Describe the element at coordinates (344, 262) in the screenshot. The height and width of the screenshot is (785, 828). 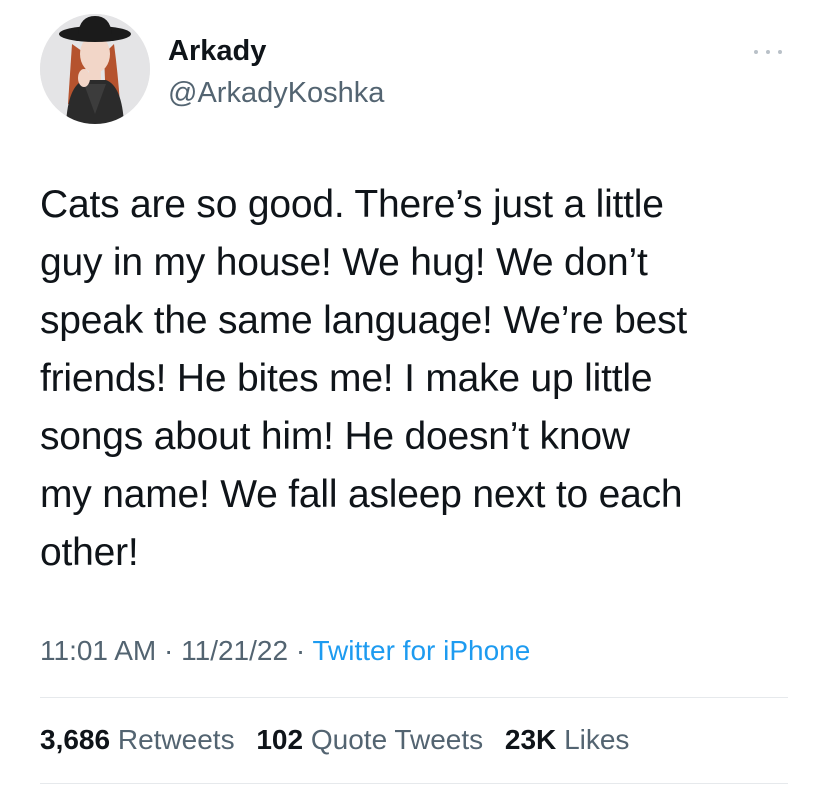
I see `tweet-text-line: guy in my house! We hug! We don’t` at that location.